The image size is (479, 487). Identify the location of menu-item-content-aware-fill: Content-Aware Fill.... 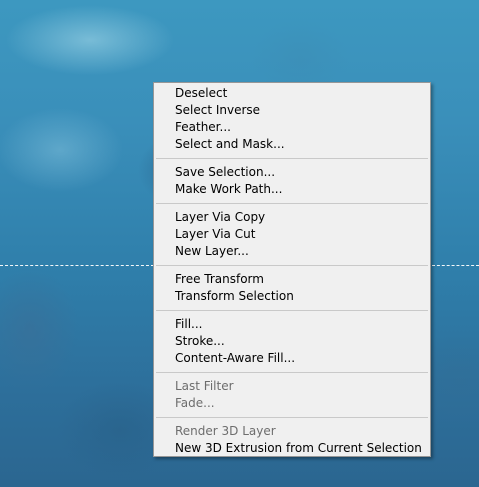
(292, 358).